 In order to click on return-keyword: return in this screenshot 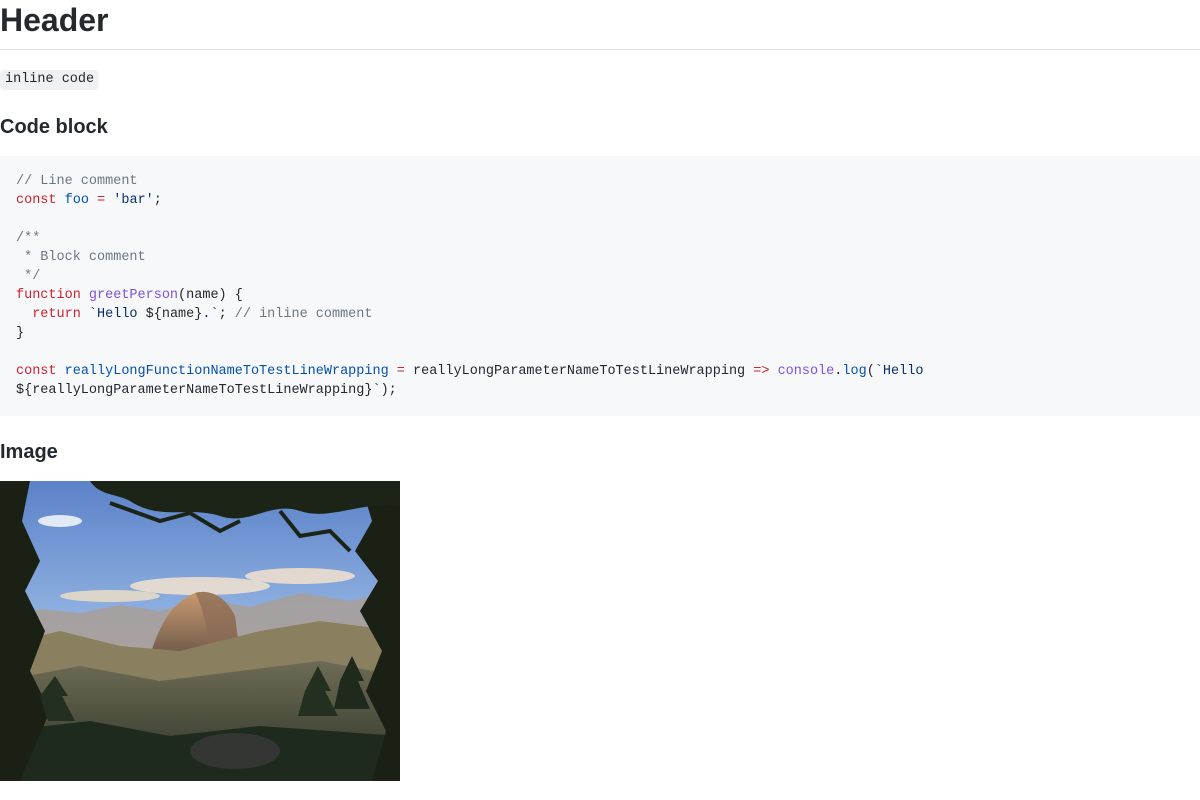, I will do `click(56, 314)`.